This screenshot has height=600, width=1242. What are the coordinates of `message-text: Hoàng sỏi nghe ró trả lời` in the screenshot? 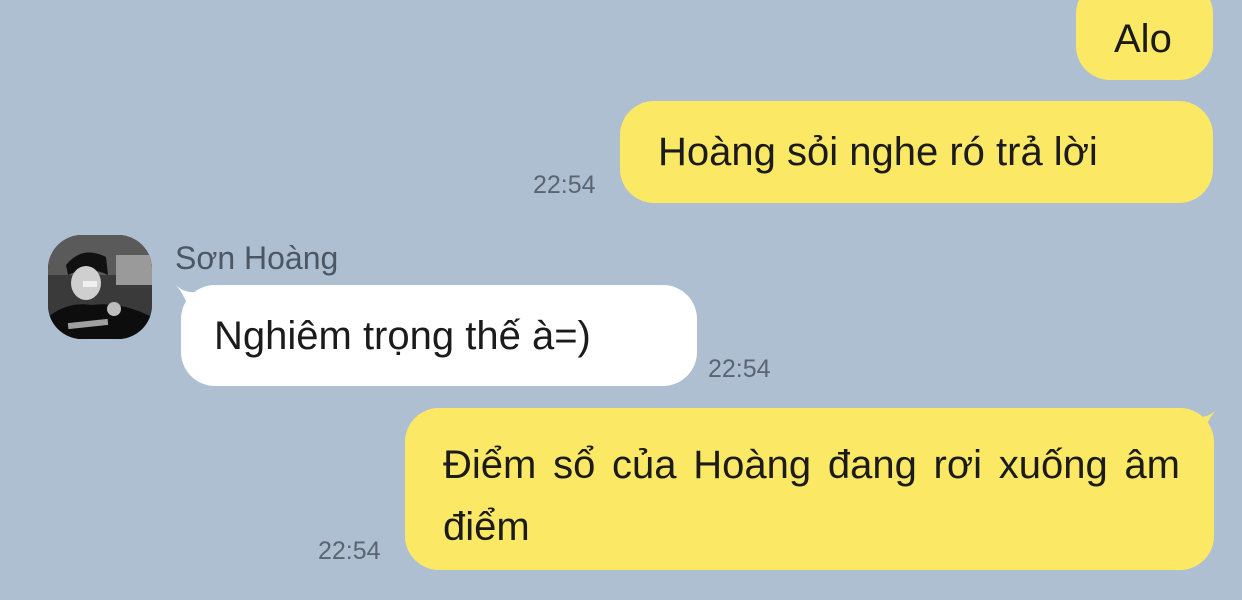 It's located at (878, 152).